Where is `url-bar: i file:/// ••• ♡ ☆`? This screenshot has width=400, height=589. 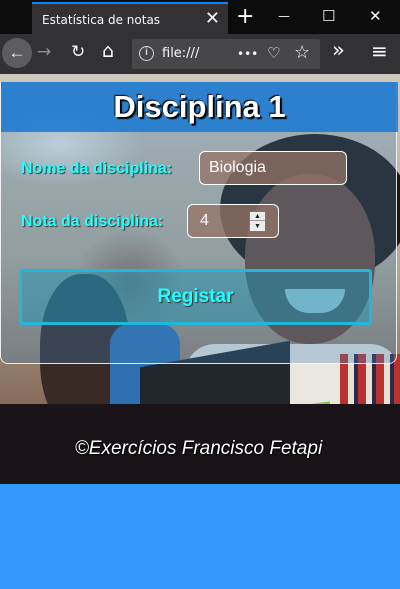
url-bar: i file:/// ••• ♡ ☆ is located at coordinates (226, 54).